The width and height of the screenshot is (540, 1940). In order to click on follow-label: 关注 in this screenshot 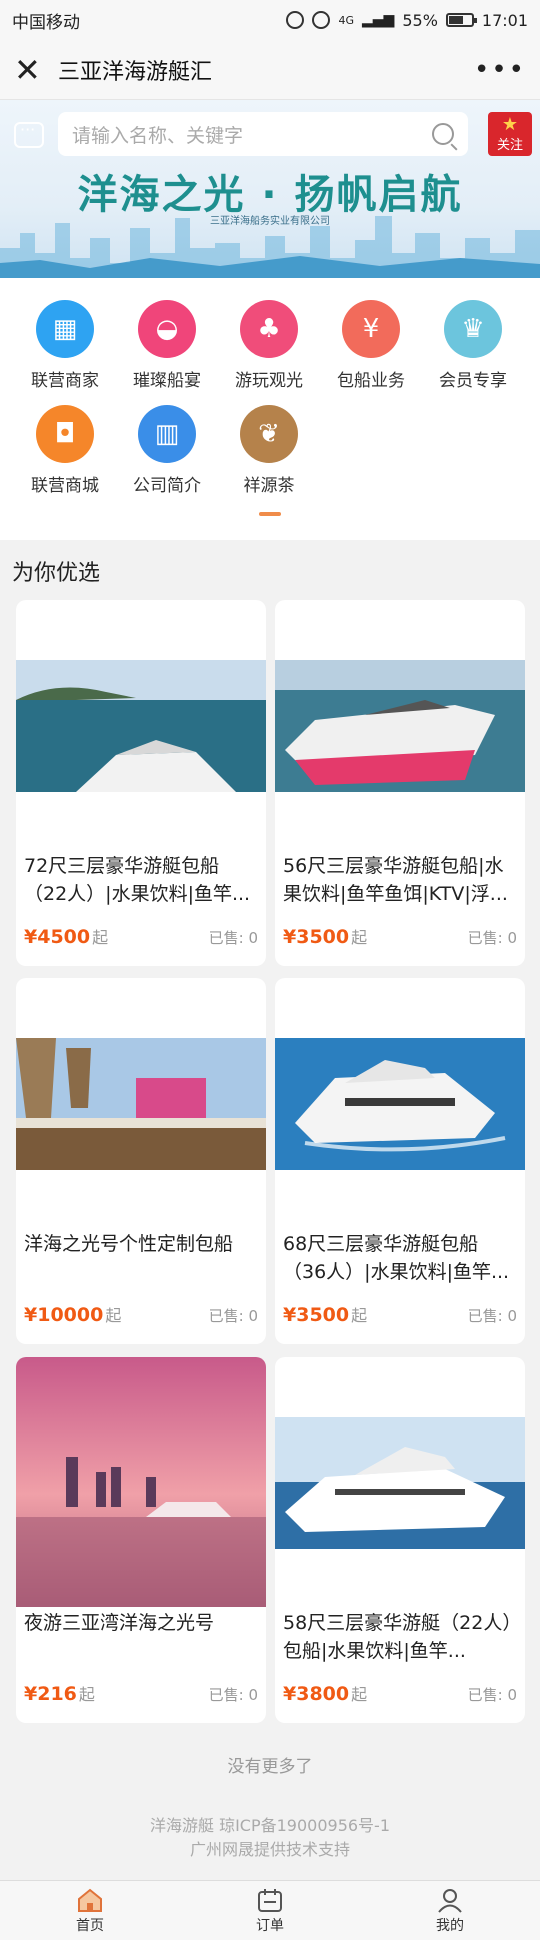, I will do `click(509, 145)`.